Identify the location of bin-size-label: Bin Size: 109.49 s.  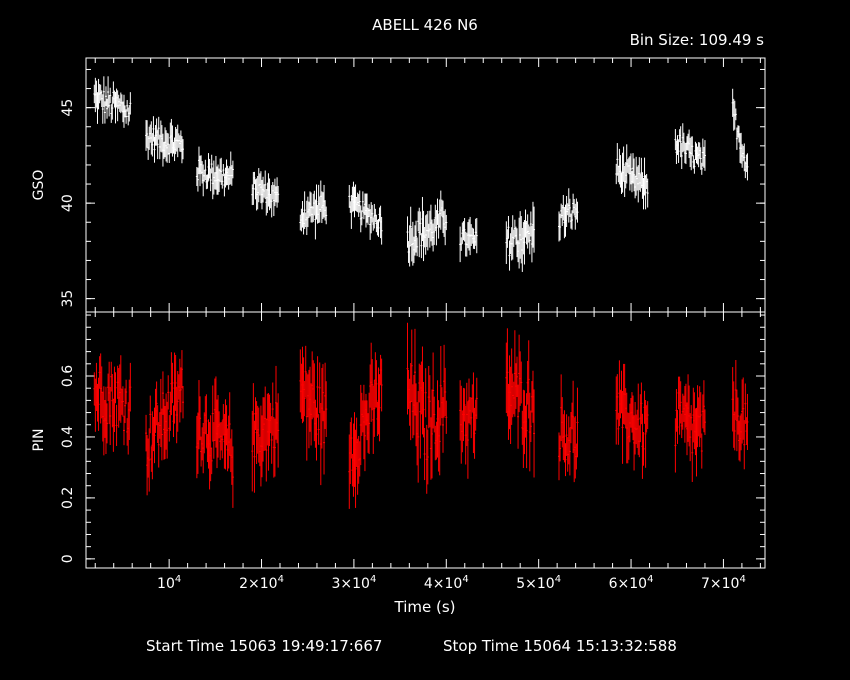
(697, 40).